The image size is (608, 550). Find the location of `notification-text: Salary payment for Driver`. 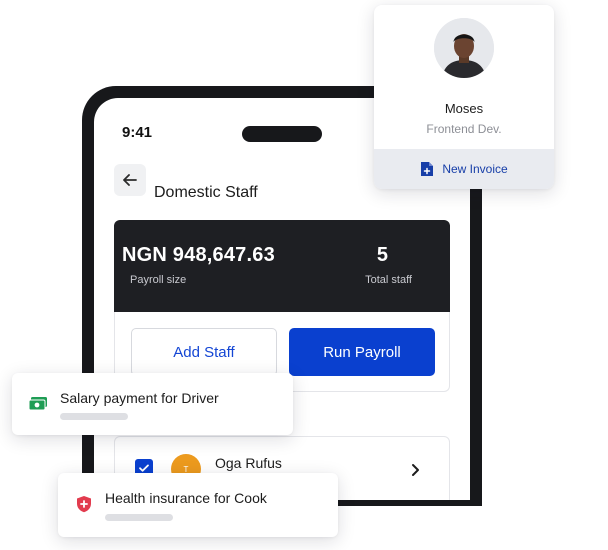

notification-text: Salary payment for Driver is located at coordinates (139, 398).